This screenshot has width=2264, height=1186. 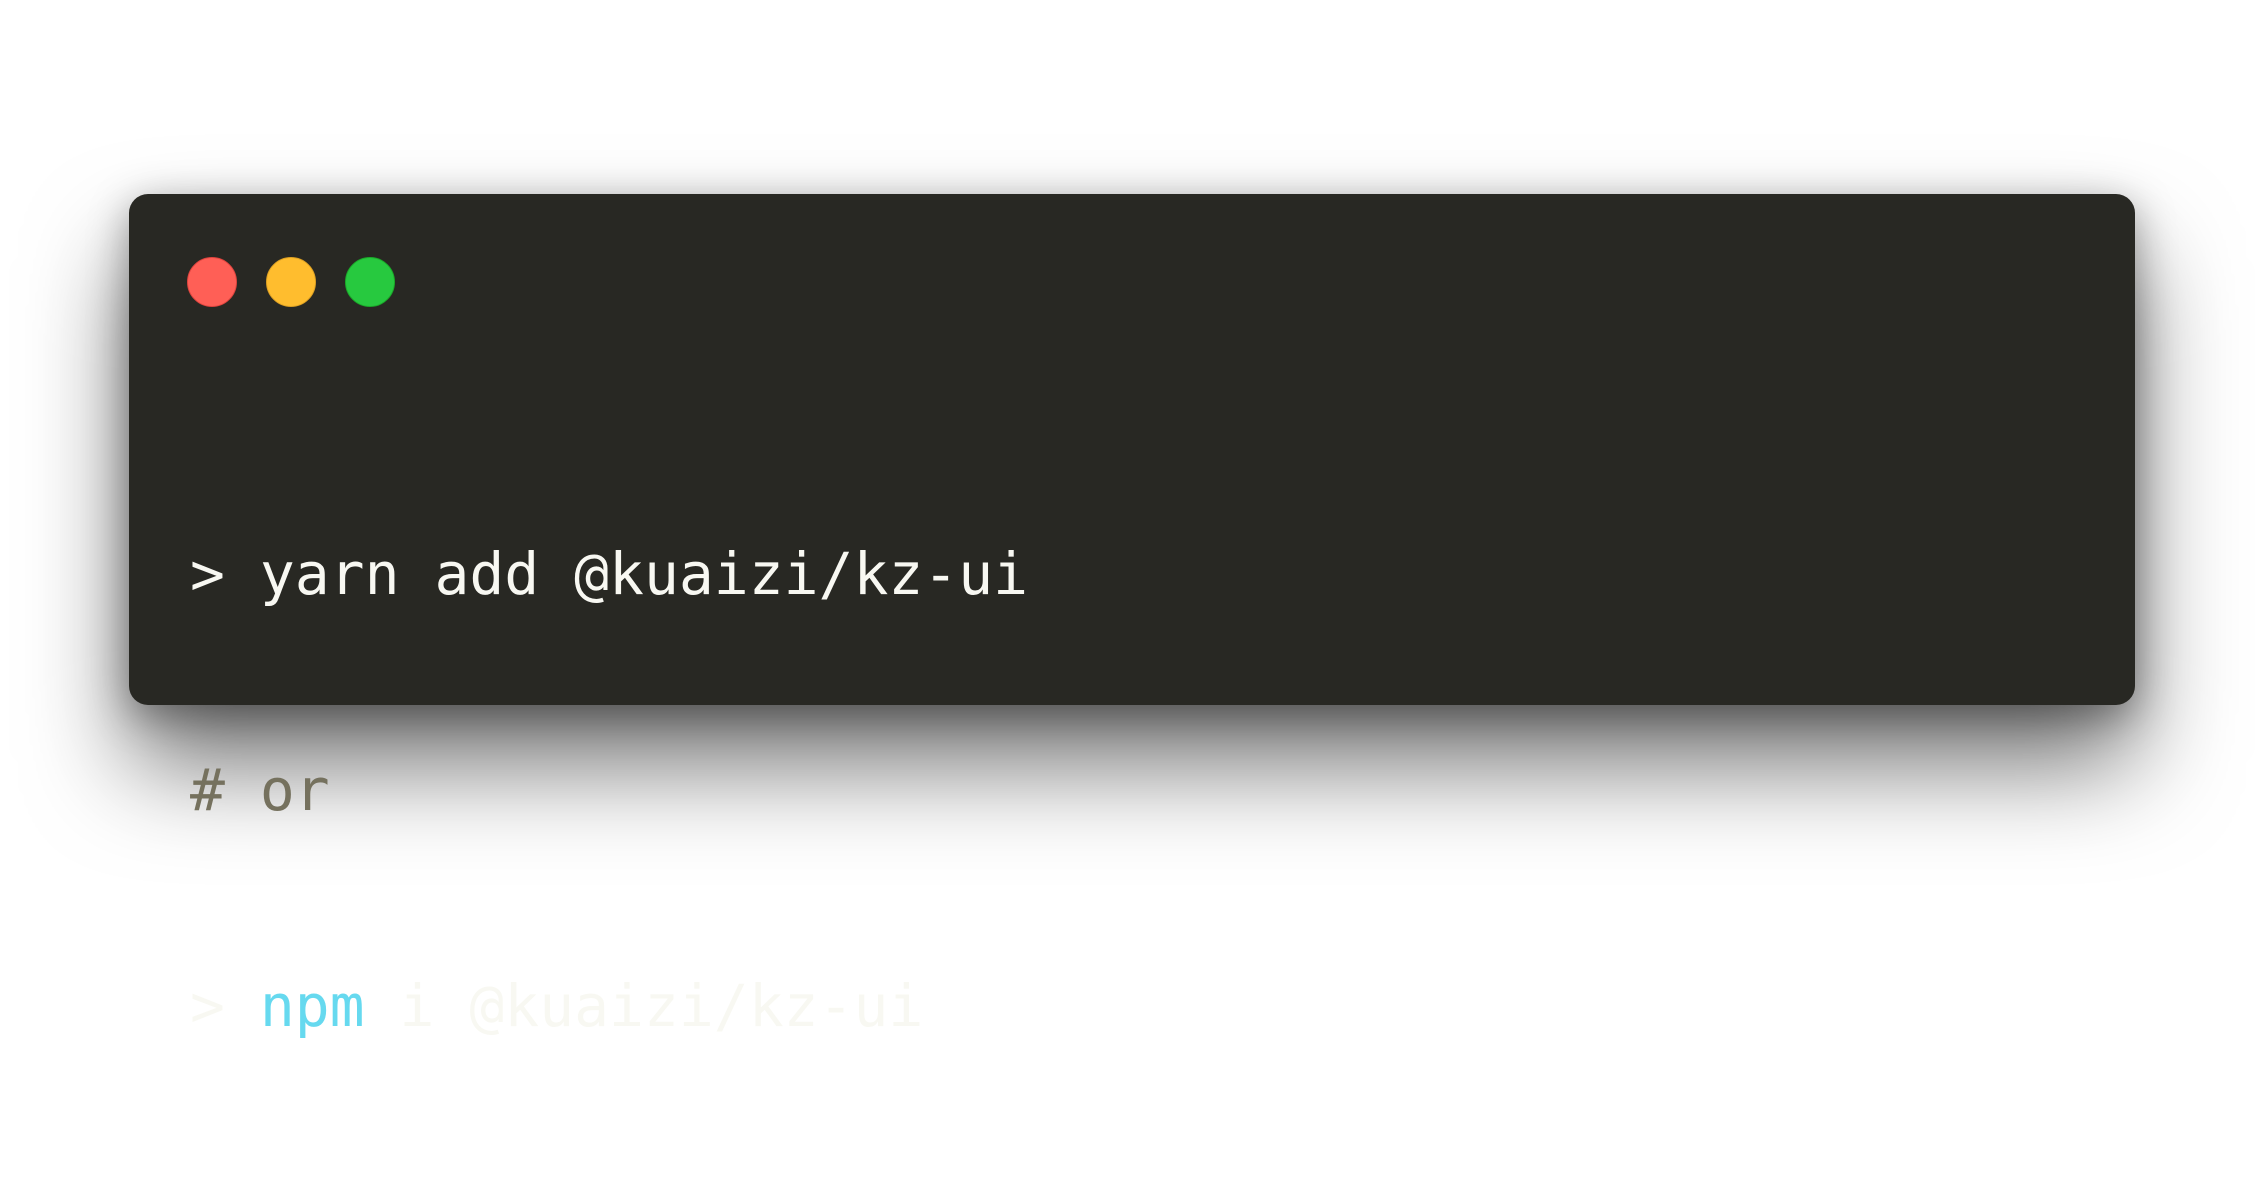 What do you see at coordinates (312, 1006) in the screenshot?
I see `code-command: npm` at bounding box center [312, 1006].